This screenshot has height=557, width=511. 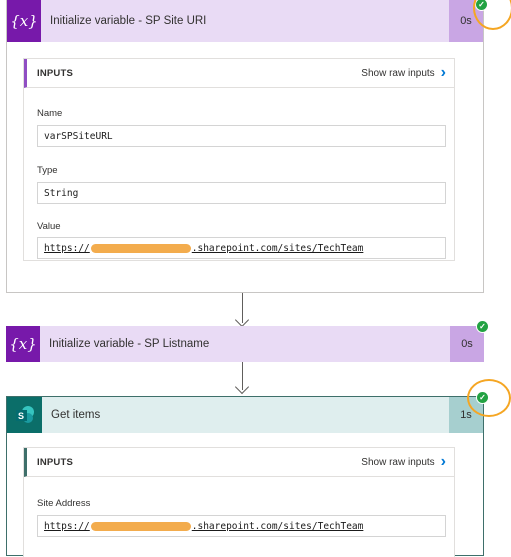 I want to click on sharepoint-icon: S, so click(x=24, y=415).